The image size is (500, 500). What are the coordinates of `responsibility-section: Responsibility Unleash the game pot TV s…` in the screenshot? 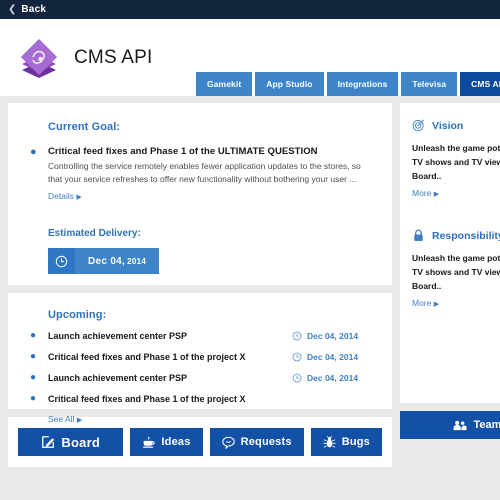 It's located at (456, 270).